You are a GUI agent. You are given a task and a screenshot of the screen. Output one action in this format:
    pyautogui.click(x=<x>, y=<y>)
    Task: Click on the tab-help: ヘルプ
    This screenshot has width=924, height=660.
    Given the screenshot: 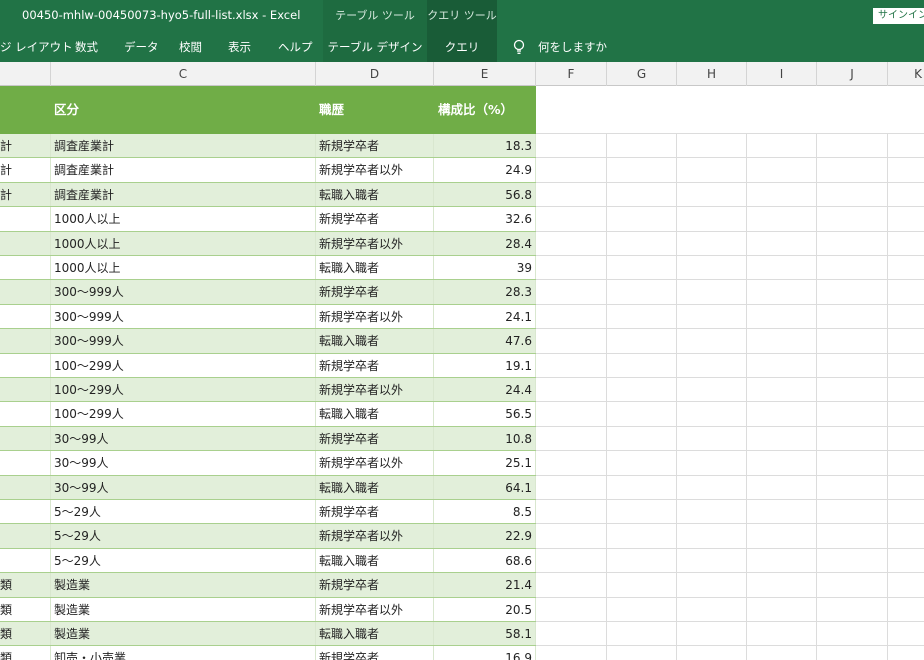 What is the action you would take?
    pyautogui.click(x=295, y=47)
    